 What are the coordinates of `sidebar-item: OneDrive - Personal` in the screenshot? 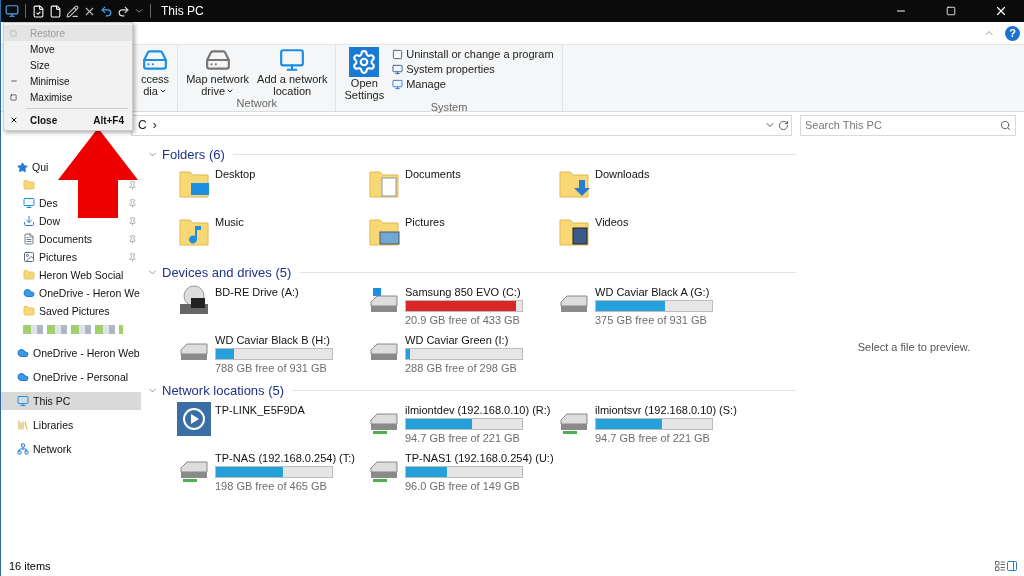 It's located at (67, 377).